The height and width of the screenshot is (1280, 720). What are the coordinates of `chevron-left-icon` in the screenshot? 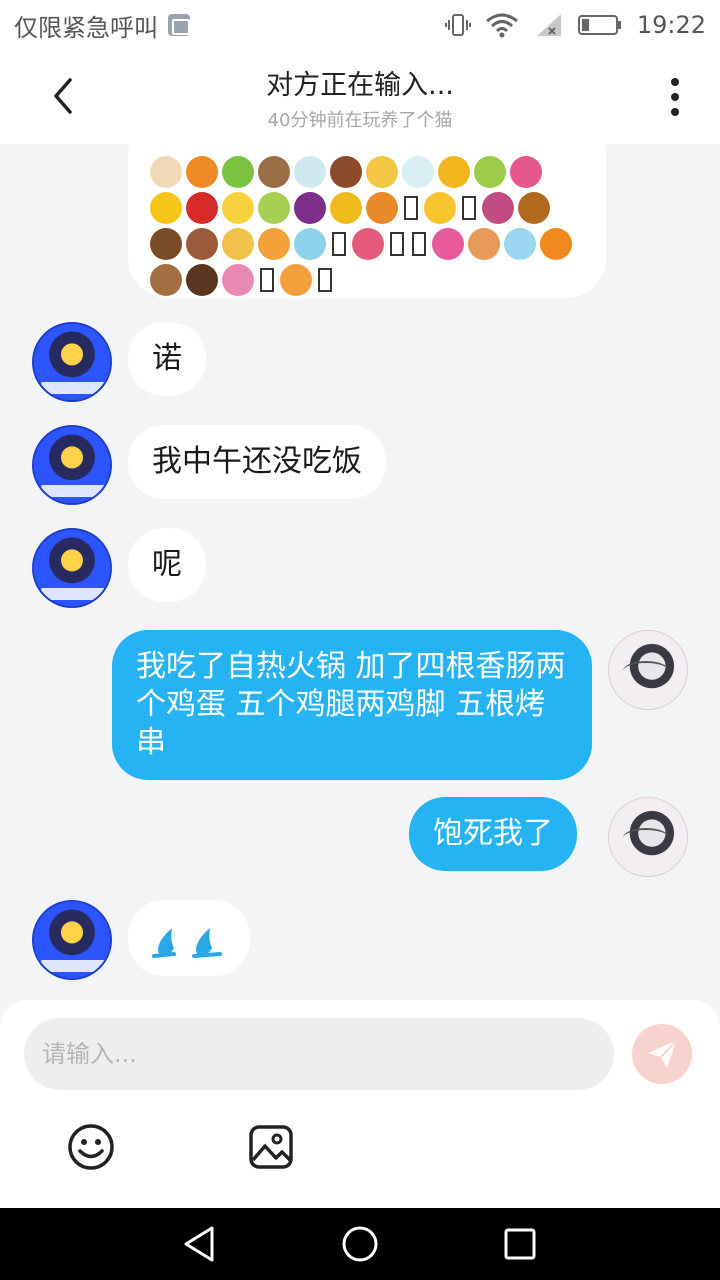 It's located at (63, 96).